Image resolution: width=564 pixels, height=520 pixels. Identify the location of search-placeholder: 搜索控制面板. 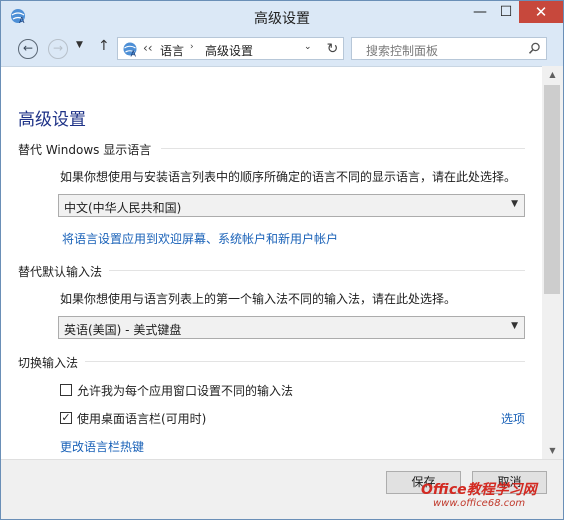
(402, 51).